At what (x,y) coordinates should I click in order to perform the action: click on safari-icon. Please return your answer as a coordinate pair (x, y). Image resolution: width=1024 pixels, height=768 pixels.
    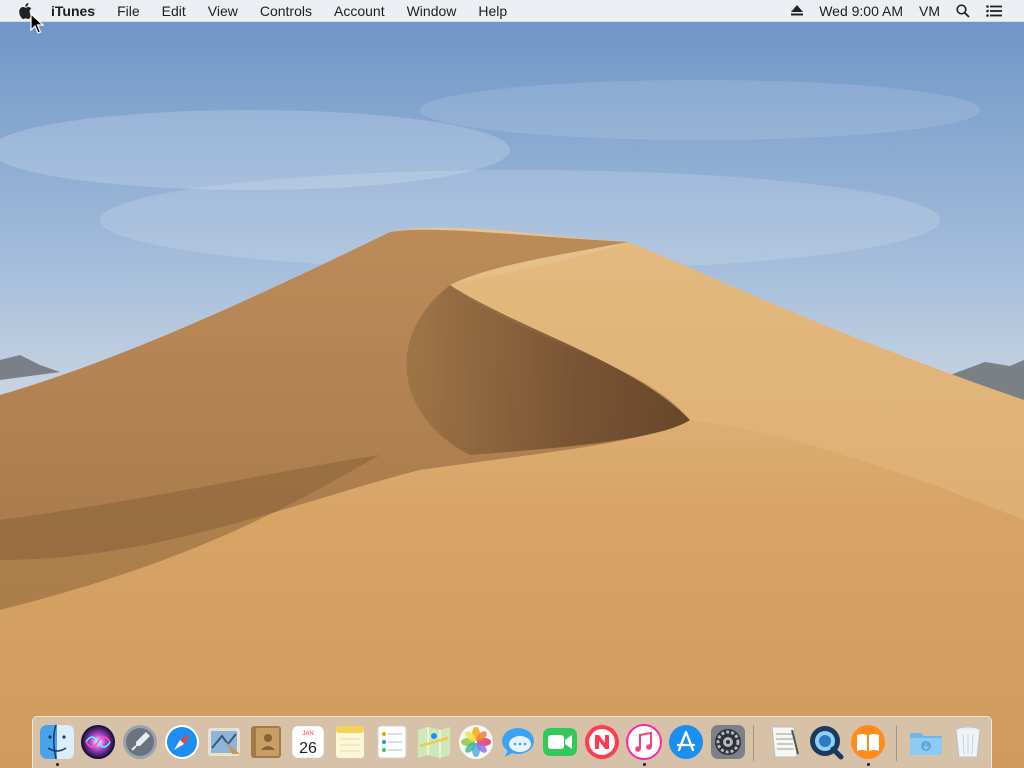
    Looking at the image, I should click on (182, 742).